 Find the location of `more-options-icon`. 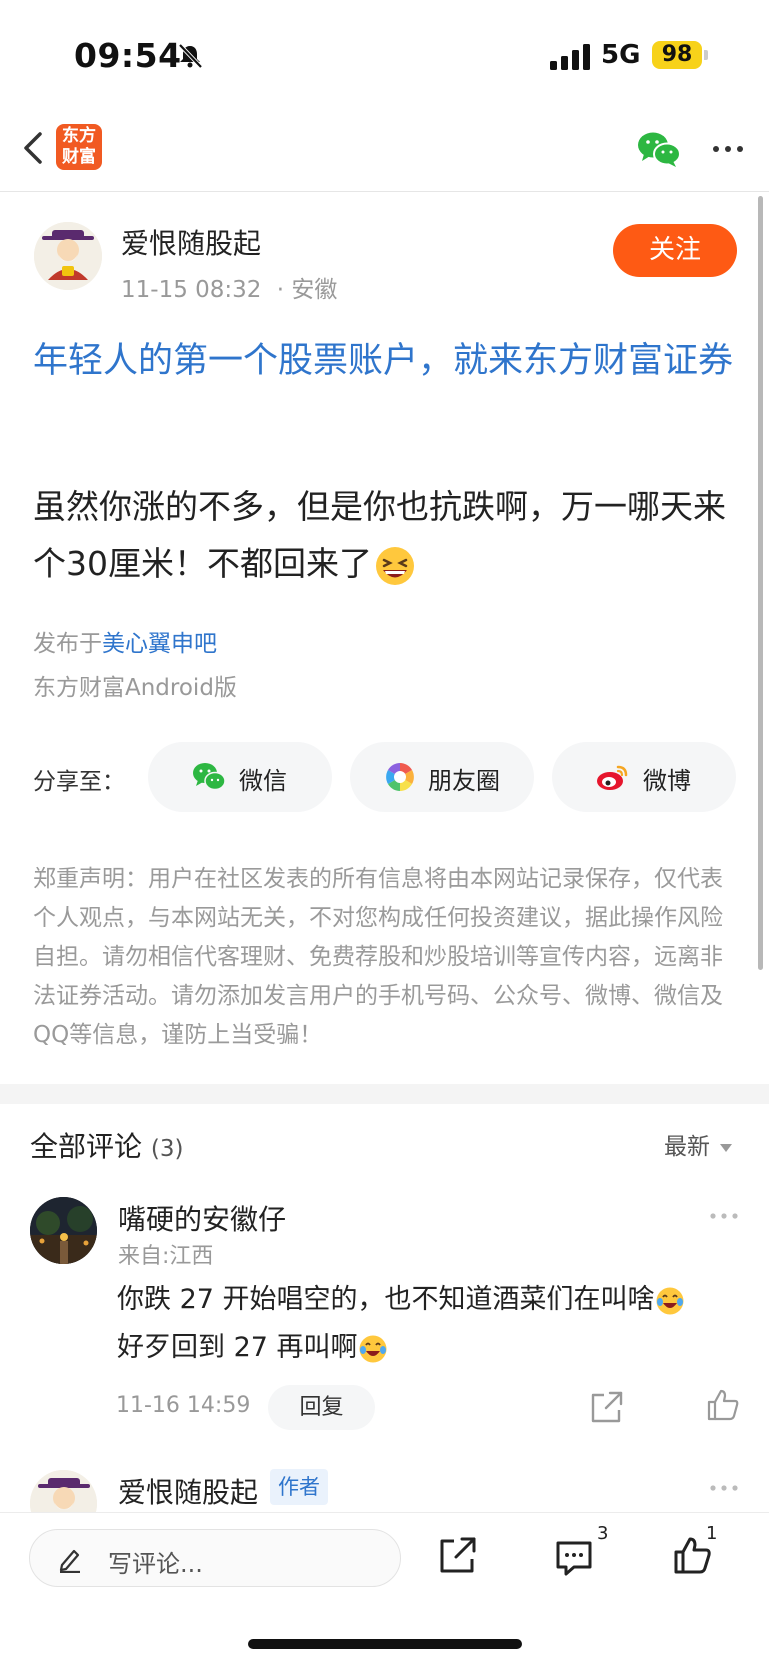

more-options-icon is located at coordinates (728, 149).